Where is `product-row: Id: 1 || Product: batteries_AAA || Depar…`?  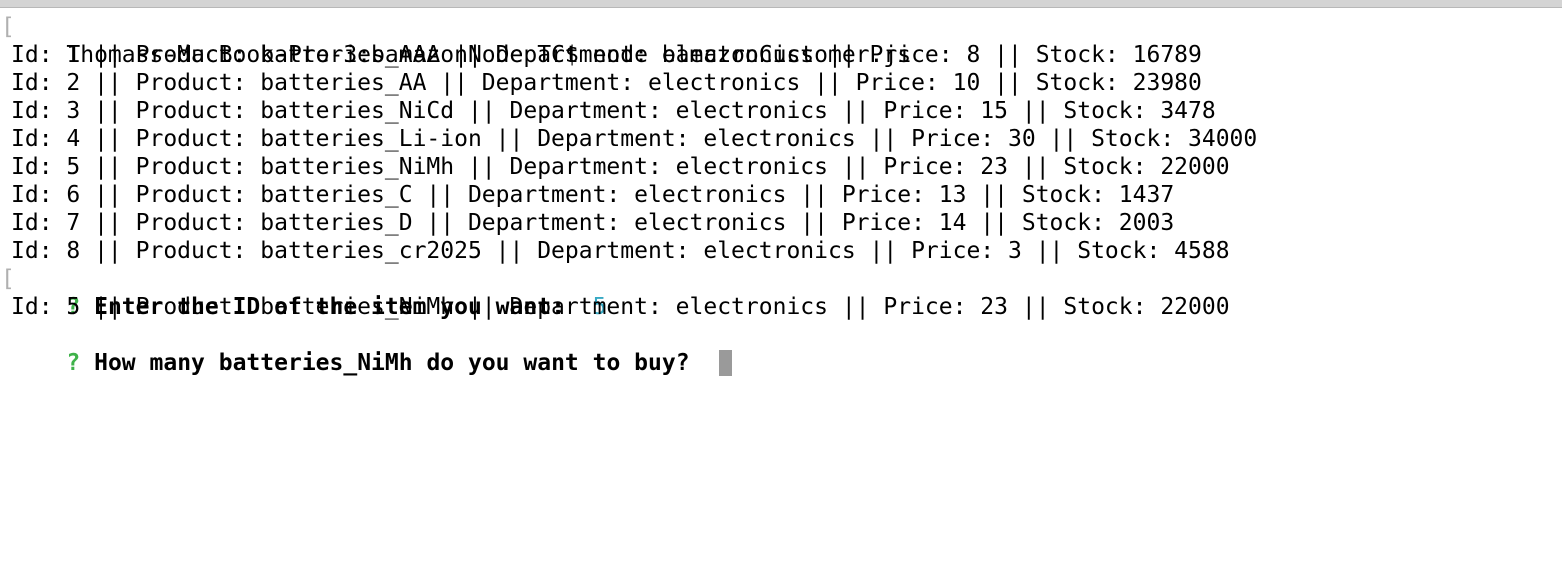 product-row: Id: 1 || Product: batteries_AAA || Depar… is located at coordinates (606, 55).